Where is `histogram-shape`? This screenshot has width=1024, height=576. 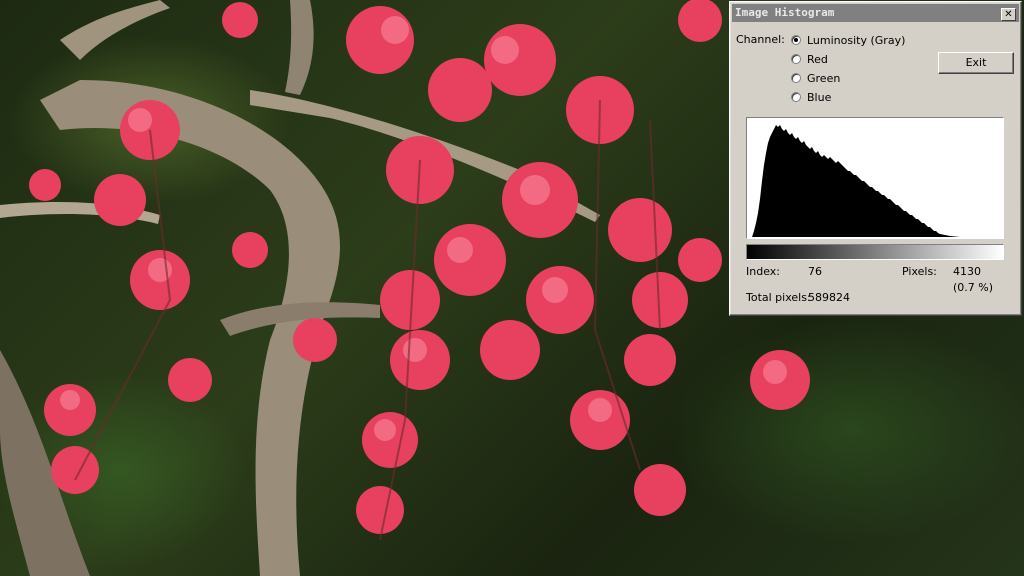 histogram-shape is located at coordinates (856, 181).